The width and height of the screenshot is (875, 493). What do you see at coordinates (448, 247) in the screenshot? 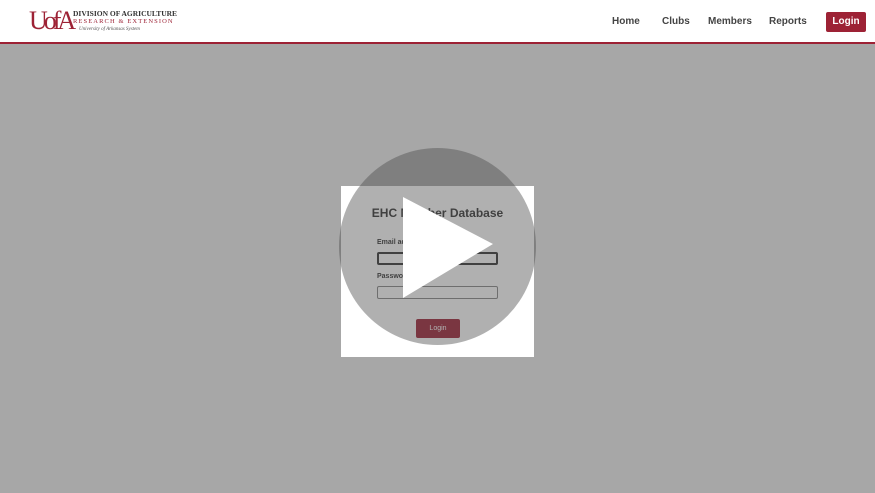
I see `play-icon` at bounding box center [448, 247].